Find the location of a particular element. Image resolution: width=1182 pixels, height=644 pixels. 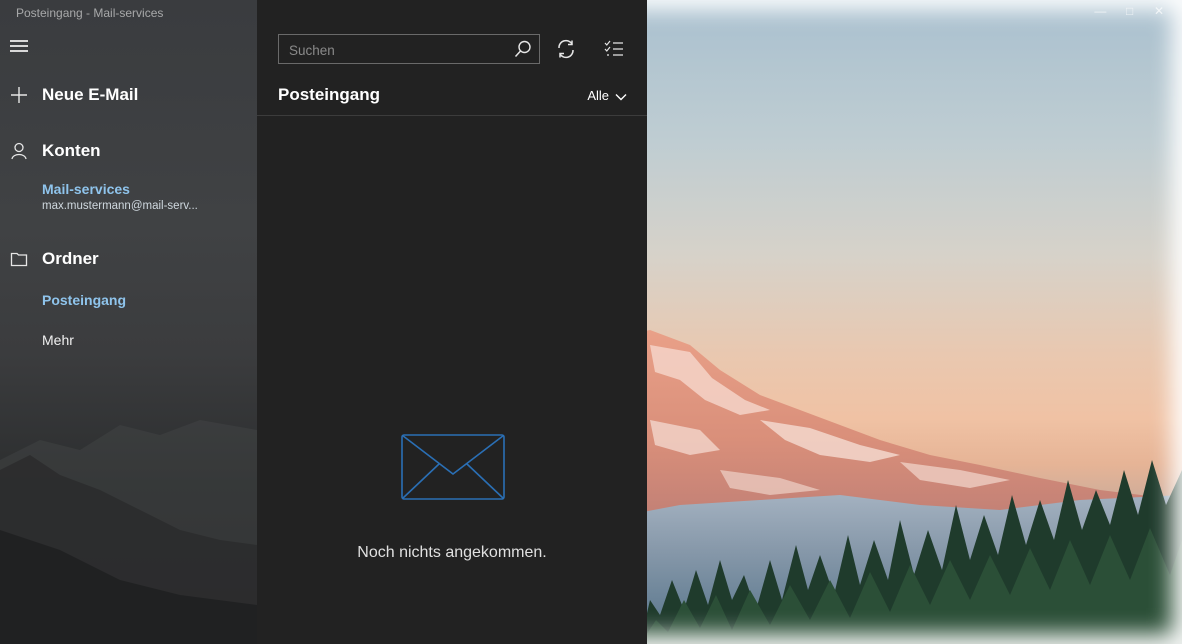

folder-icon is located at coordinates (19, 259).